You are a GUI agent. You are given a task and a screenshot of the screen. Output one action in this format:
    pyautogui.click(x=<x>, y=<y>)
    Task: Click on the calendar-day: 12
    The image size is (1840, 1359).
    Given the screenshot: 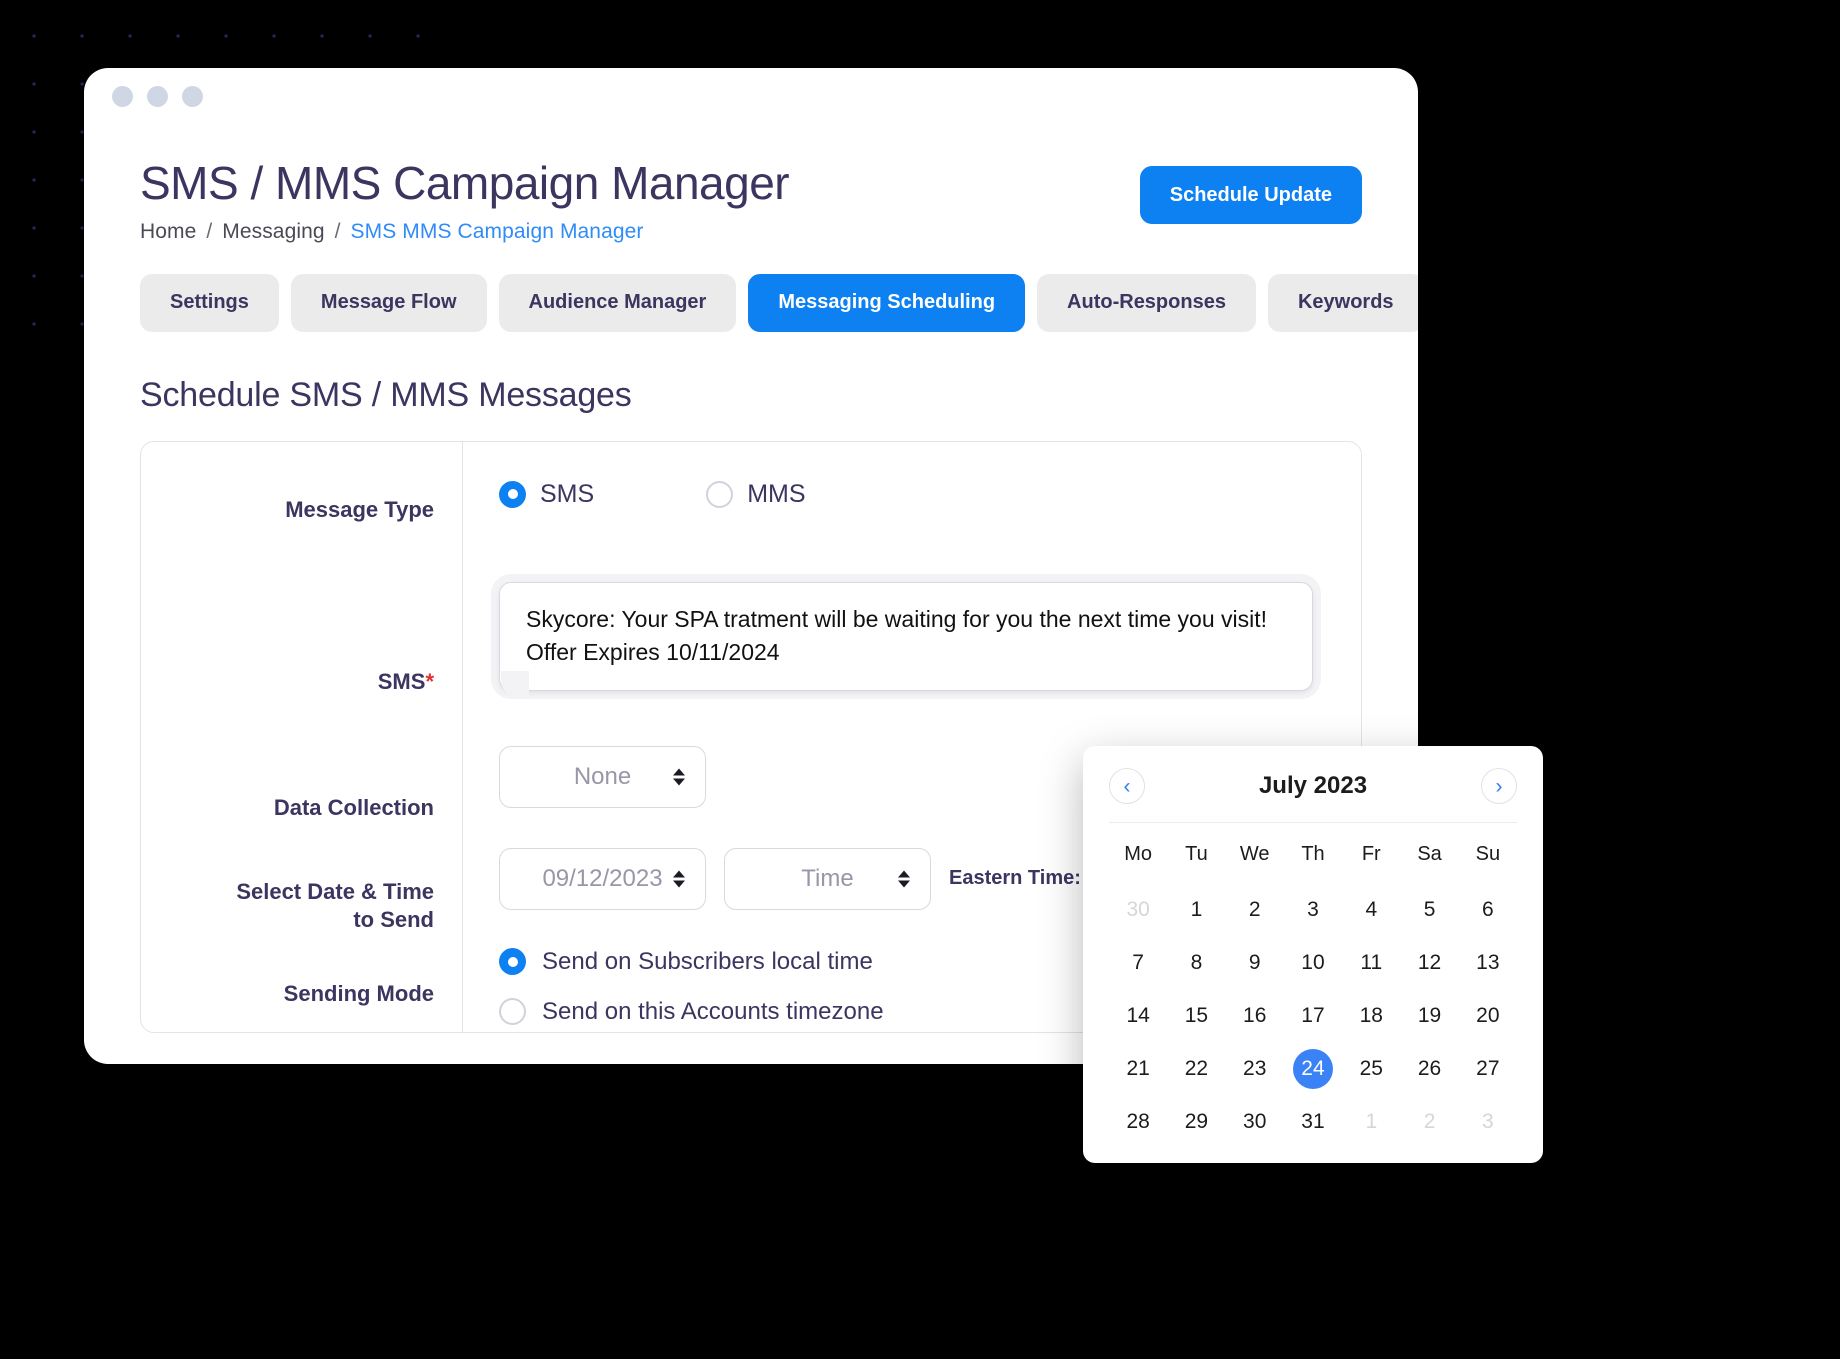 What is the action you would take?
    pyautogui.click(x=1429, y=962)
    